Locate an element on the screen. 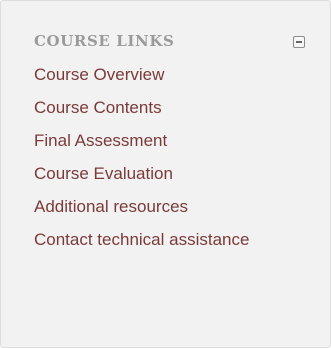  link-course-overview: Course Overview is located at coordinates (99, 74).